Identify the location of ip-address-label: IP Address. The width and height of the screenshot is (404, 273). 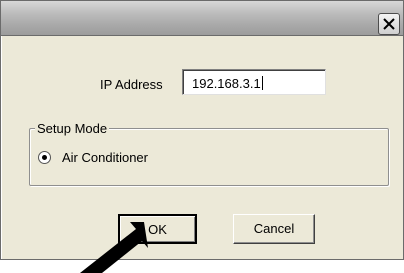
(131, 84).